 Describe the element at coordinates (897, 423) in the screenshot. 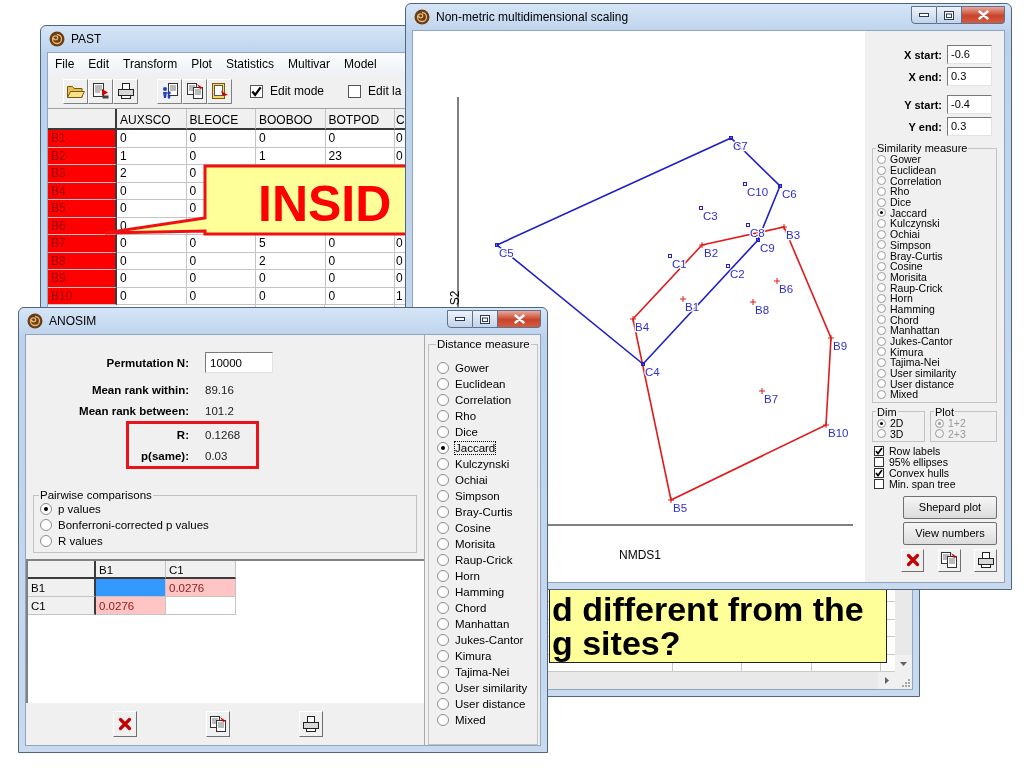

I see `radio-label: 2D` at that location.